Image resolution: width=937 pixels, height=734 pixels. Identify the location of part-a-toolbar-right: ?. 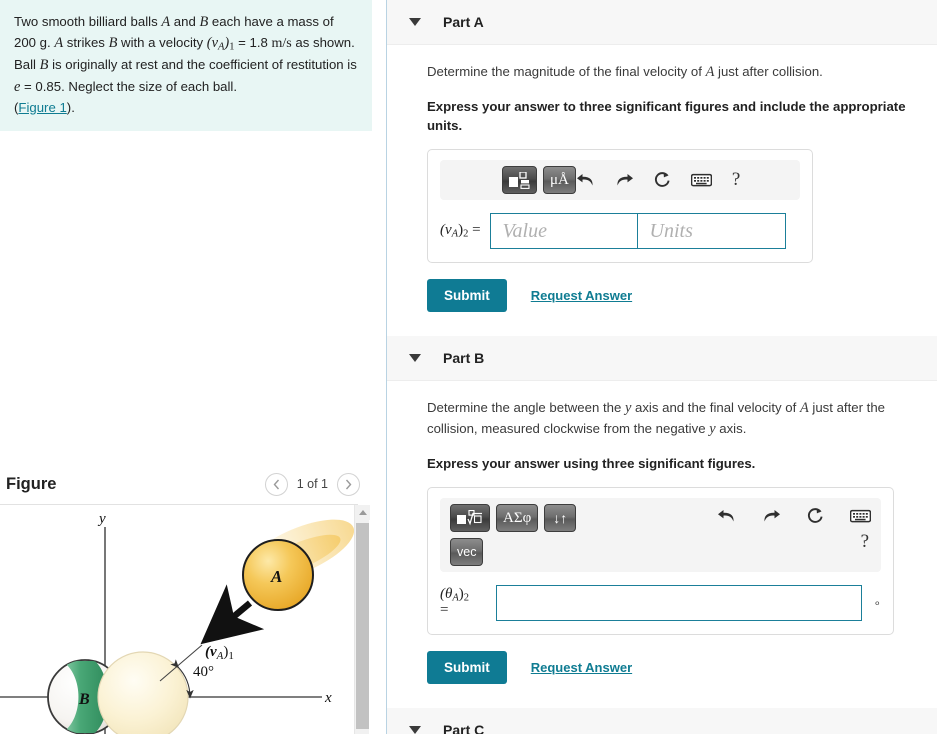
(658, 178).